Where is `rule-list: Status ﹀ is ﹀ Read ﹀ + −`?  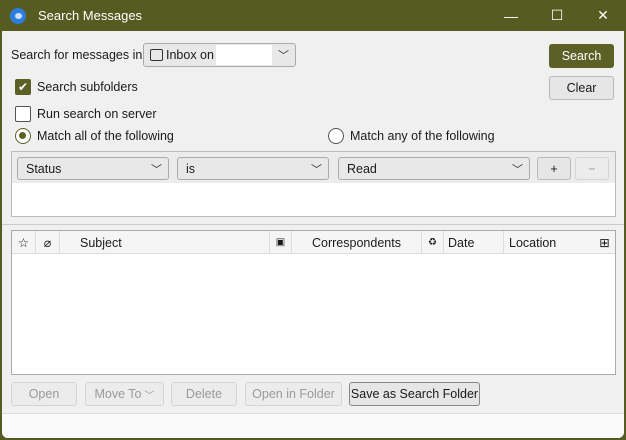 rule-list: Status ﹀ is ﹀ Read ﹀ + − is located at coordinates (313, 184).